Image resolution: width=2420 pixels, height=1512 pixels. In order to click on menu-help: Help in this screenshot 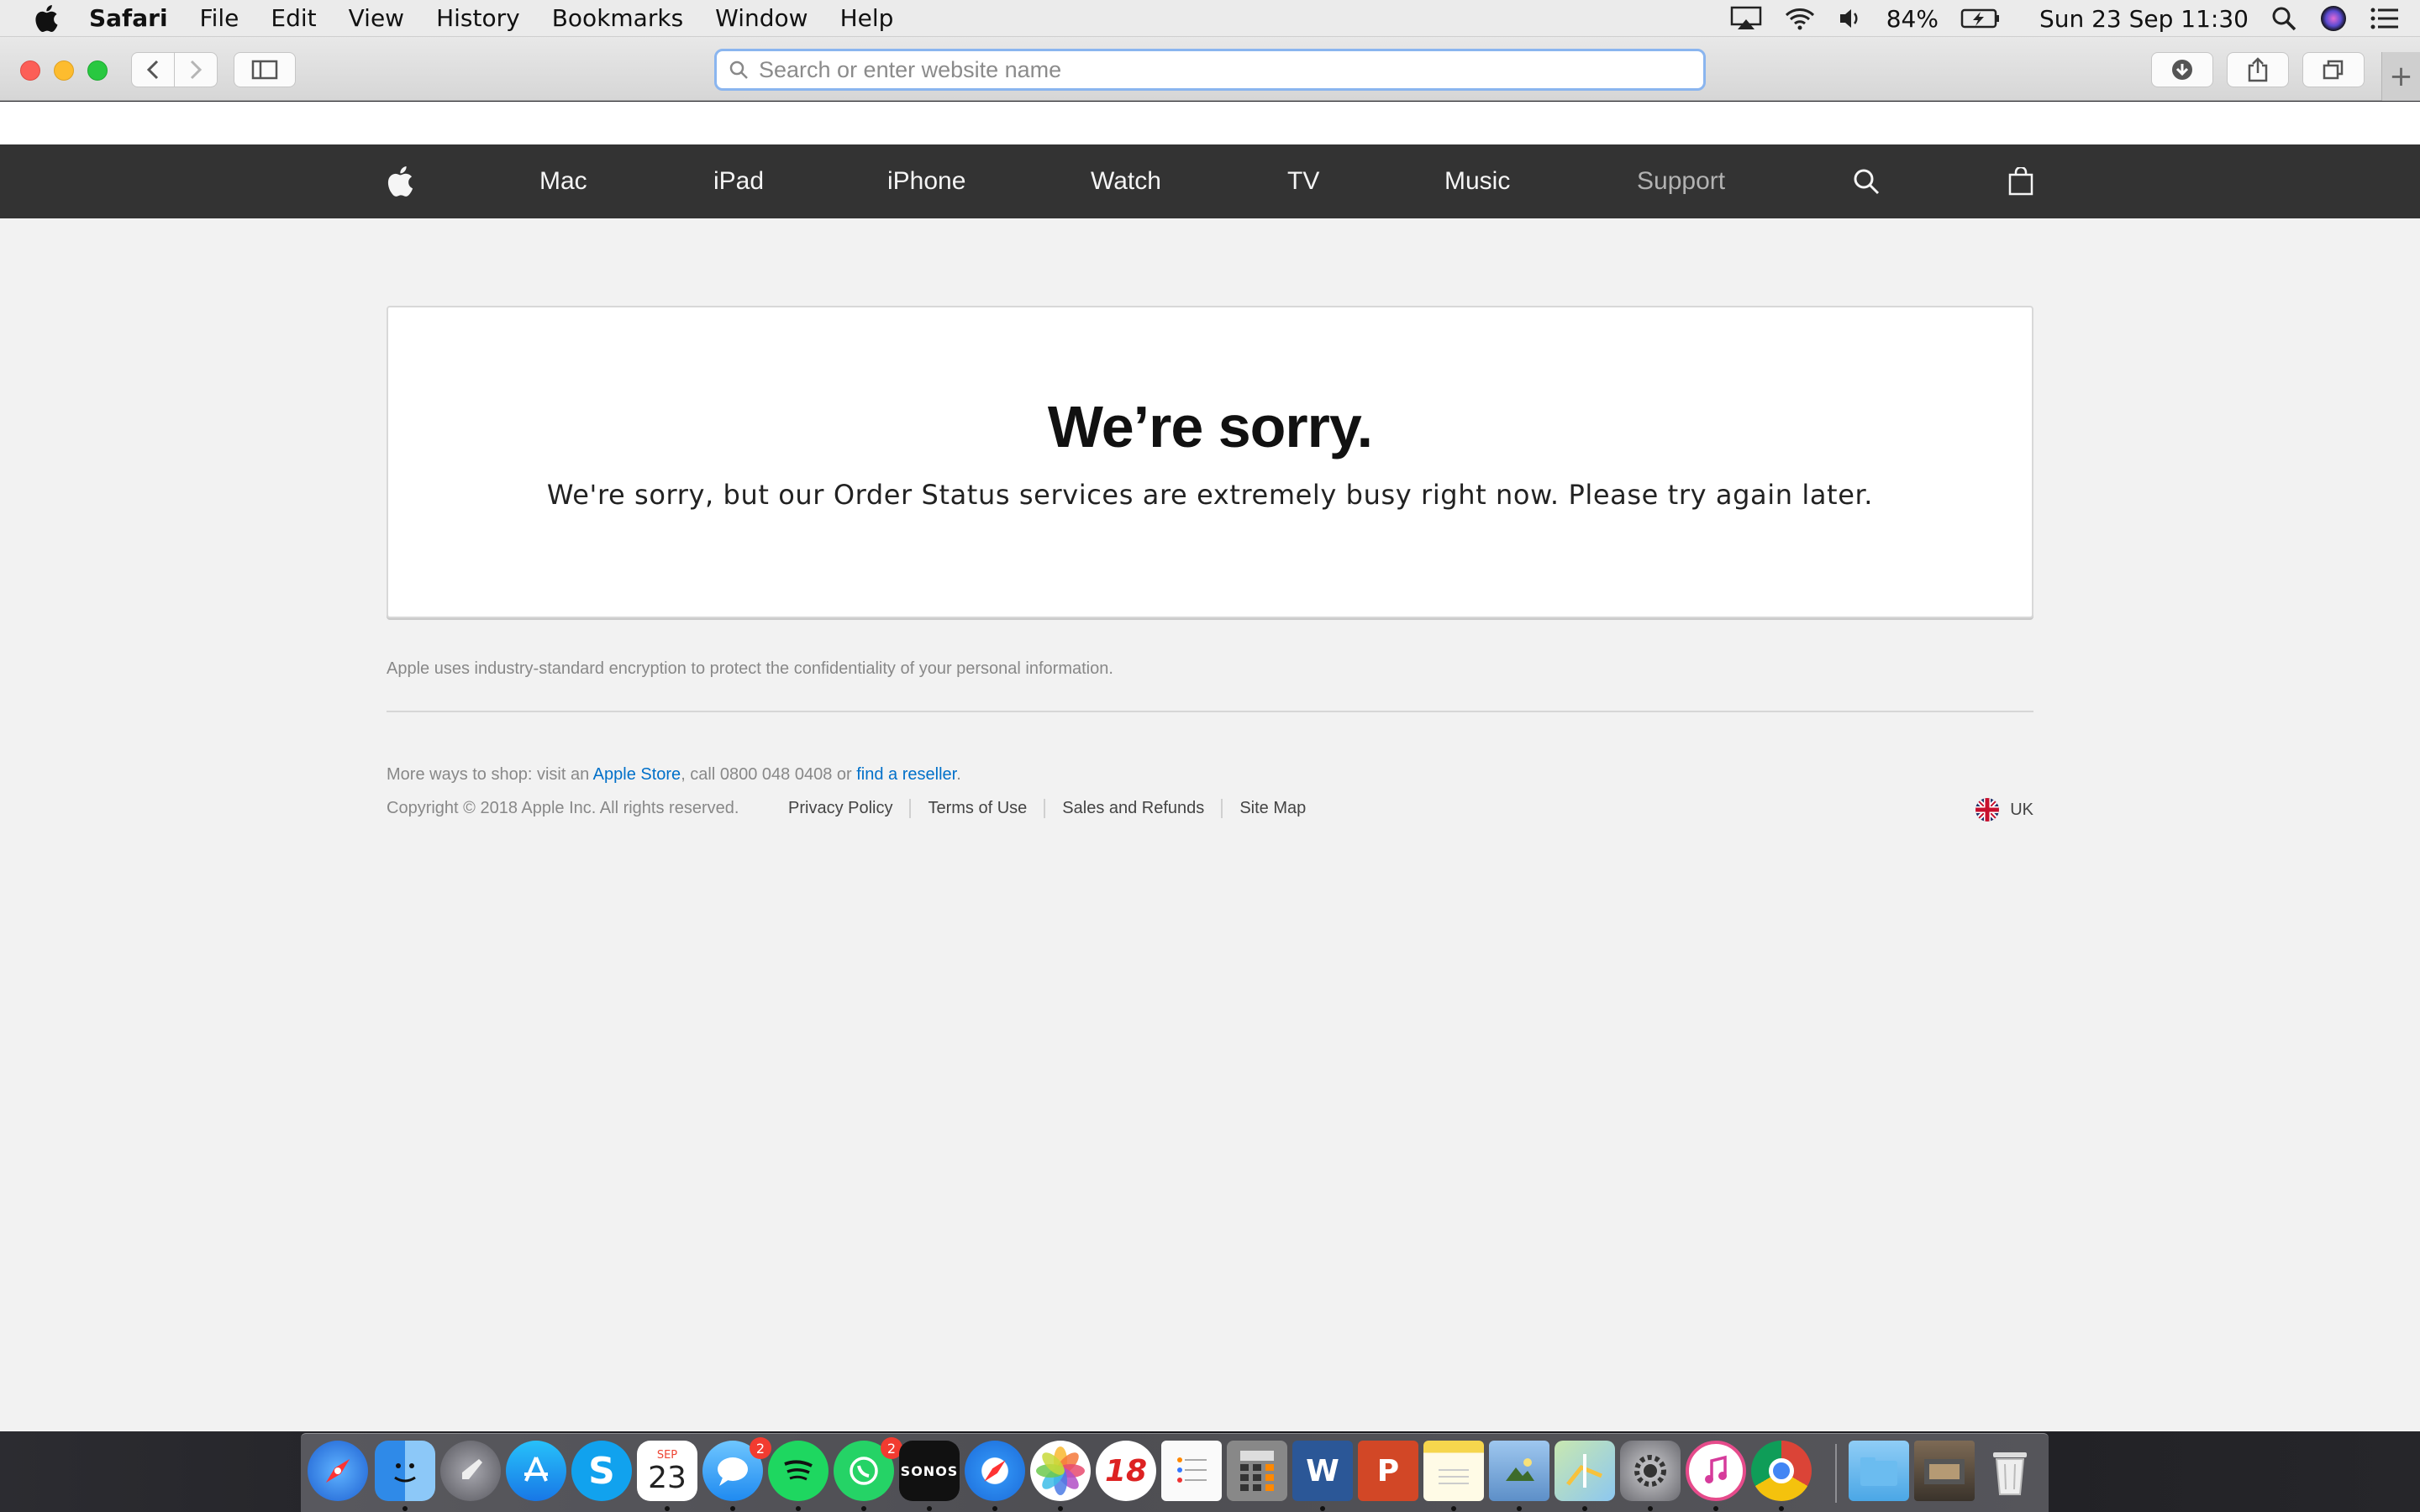, I will do `click(867, 18)`.